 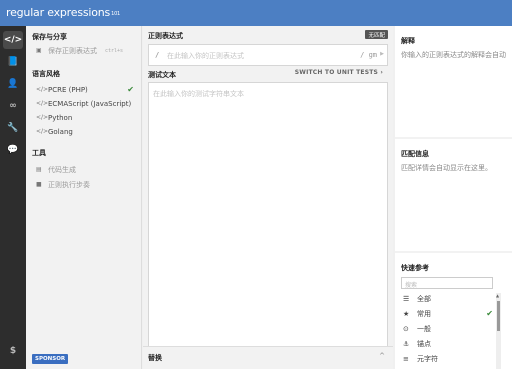 I want to click on flavor-label: PCRE (PHP), so click(x=68, y=89).